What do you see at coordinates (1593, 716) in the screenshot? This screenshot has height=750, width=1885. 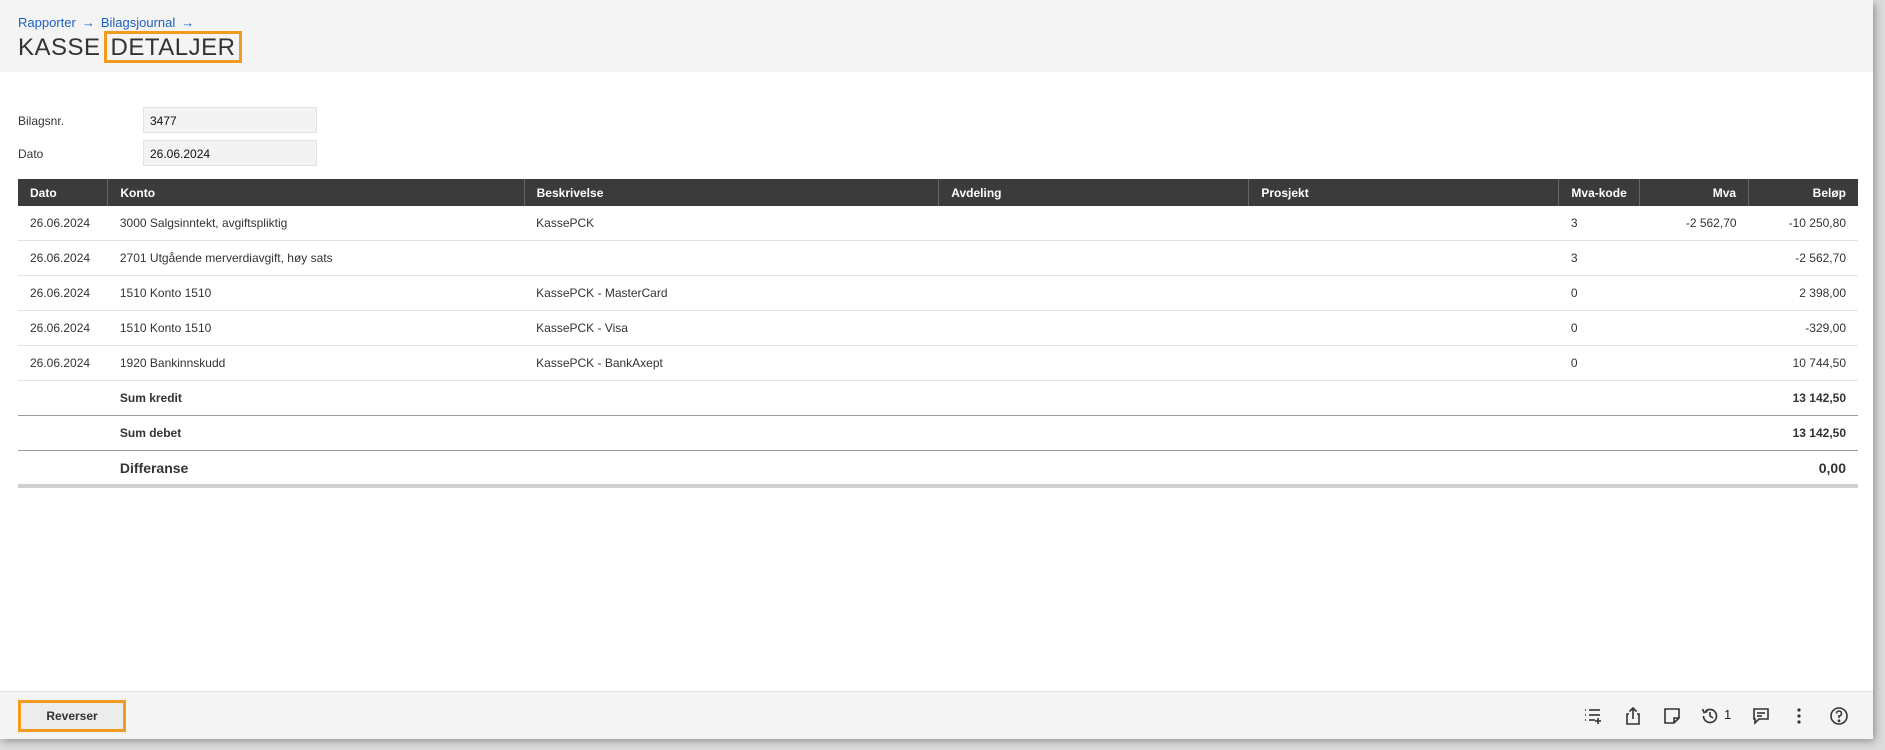 I see `list-add-icon` at bounding box center [1593, 716].